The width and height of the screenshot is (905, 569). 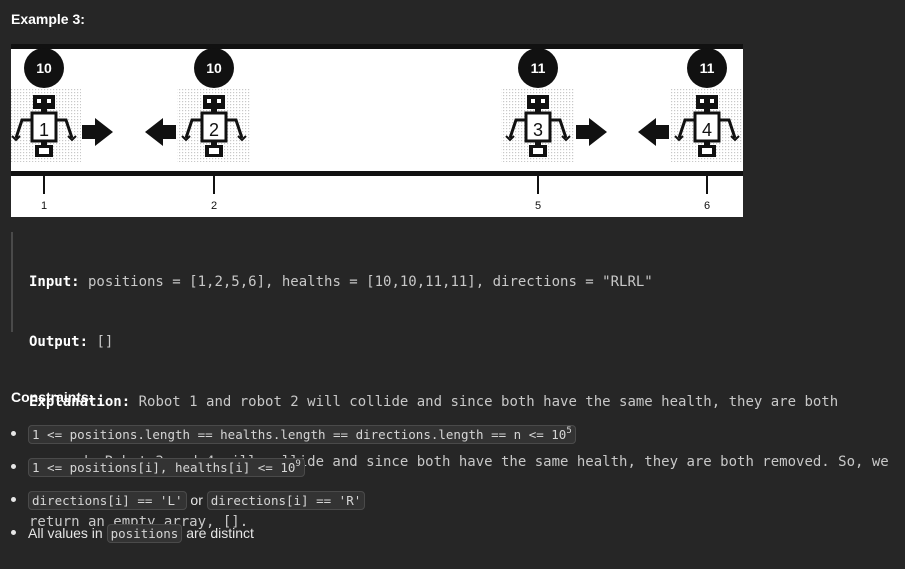 I want to click on position-label: 2, so click(x=214, y=206).